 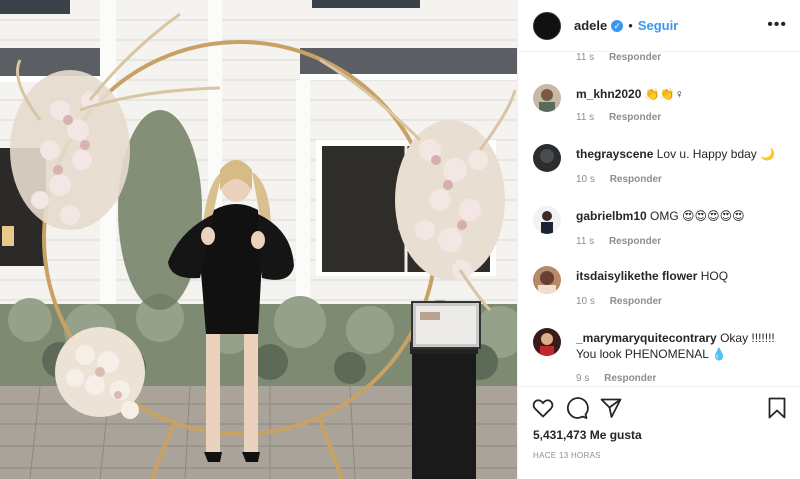 I want to click on comment-text: thegrayscene Lov u. Happy bday 🌙, so click(x=683, y=154).